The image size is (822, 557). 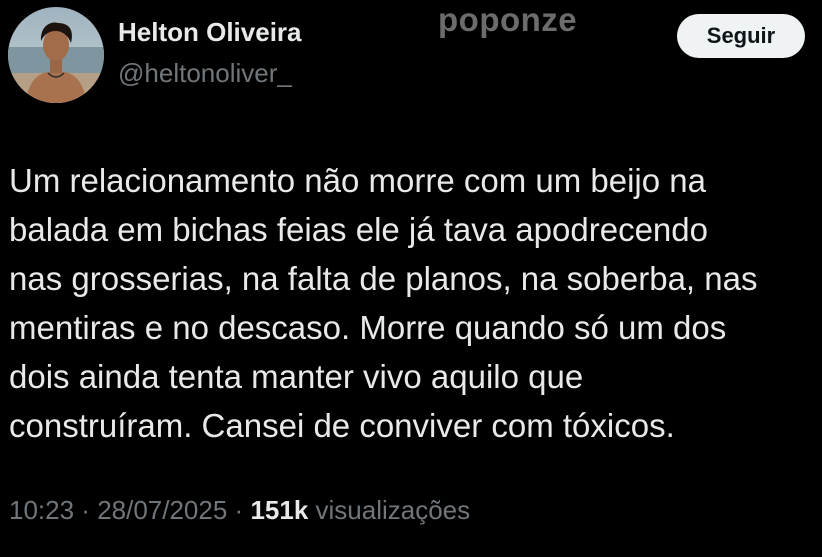 What do you see at coordinates (296, 376) in the screenshot?
I see `tweet-text-line: dois ainda tenta manter vivo aquilo que` at bounding box center [296, 376].